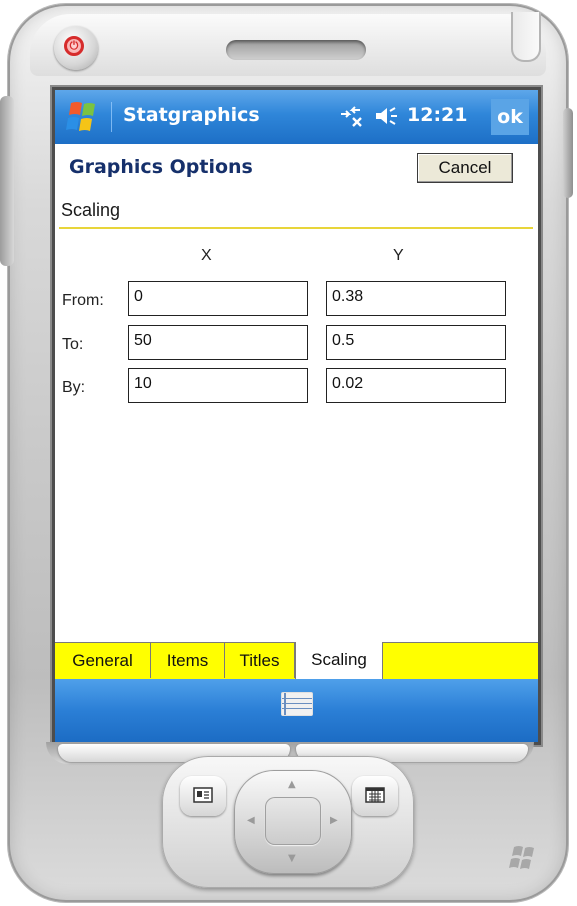 Image resolution: width=577 pixels, height=906 pixels. I want to click on cancel-button: Cancel, so click(465, 168).